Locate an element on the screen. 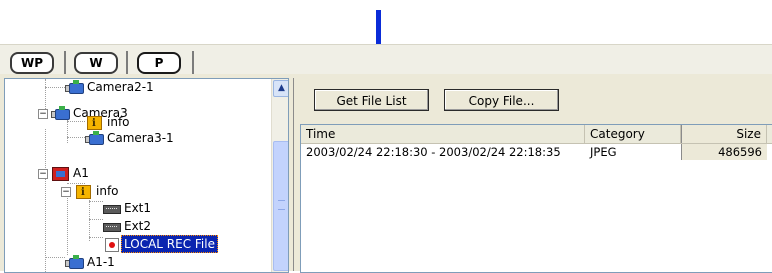 This screenshot has height=273, width=772. cell-category: JPEG is located at coordinates (603, 152).